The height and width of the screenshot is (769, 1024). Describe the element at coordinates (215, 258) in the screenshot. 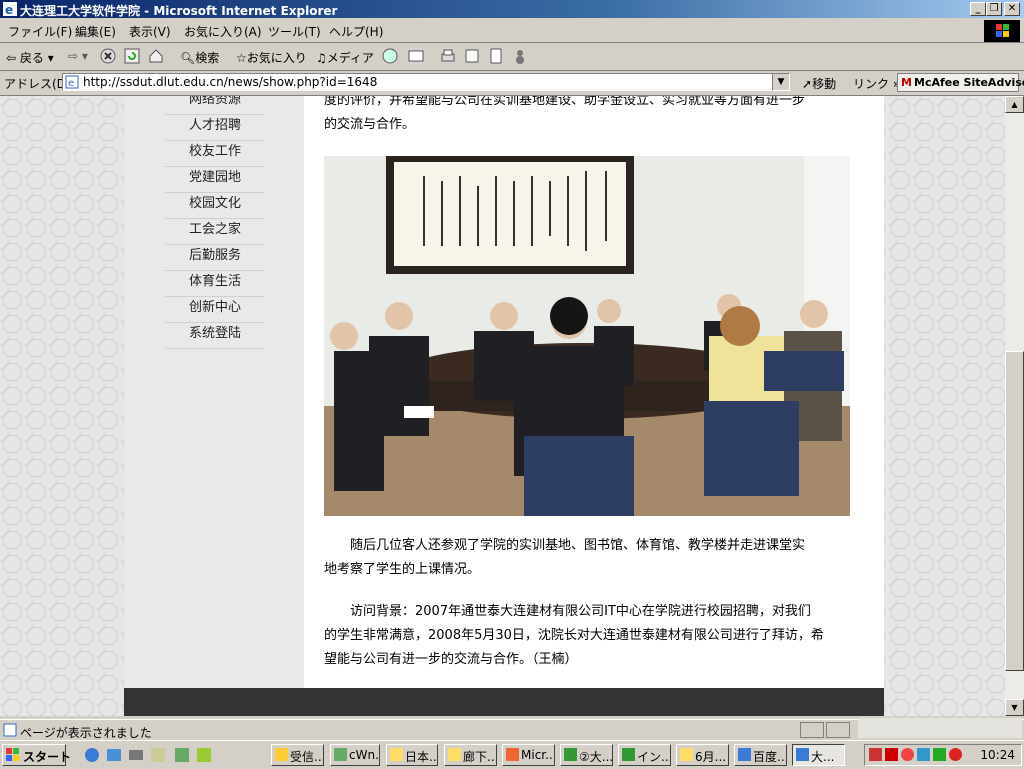

I see `nav-item: 后勤服务` at that location.